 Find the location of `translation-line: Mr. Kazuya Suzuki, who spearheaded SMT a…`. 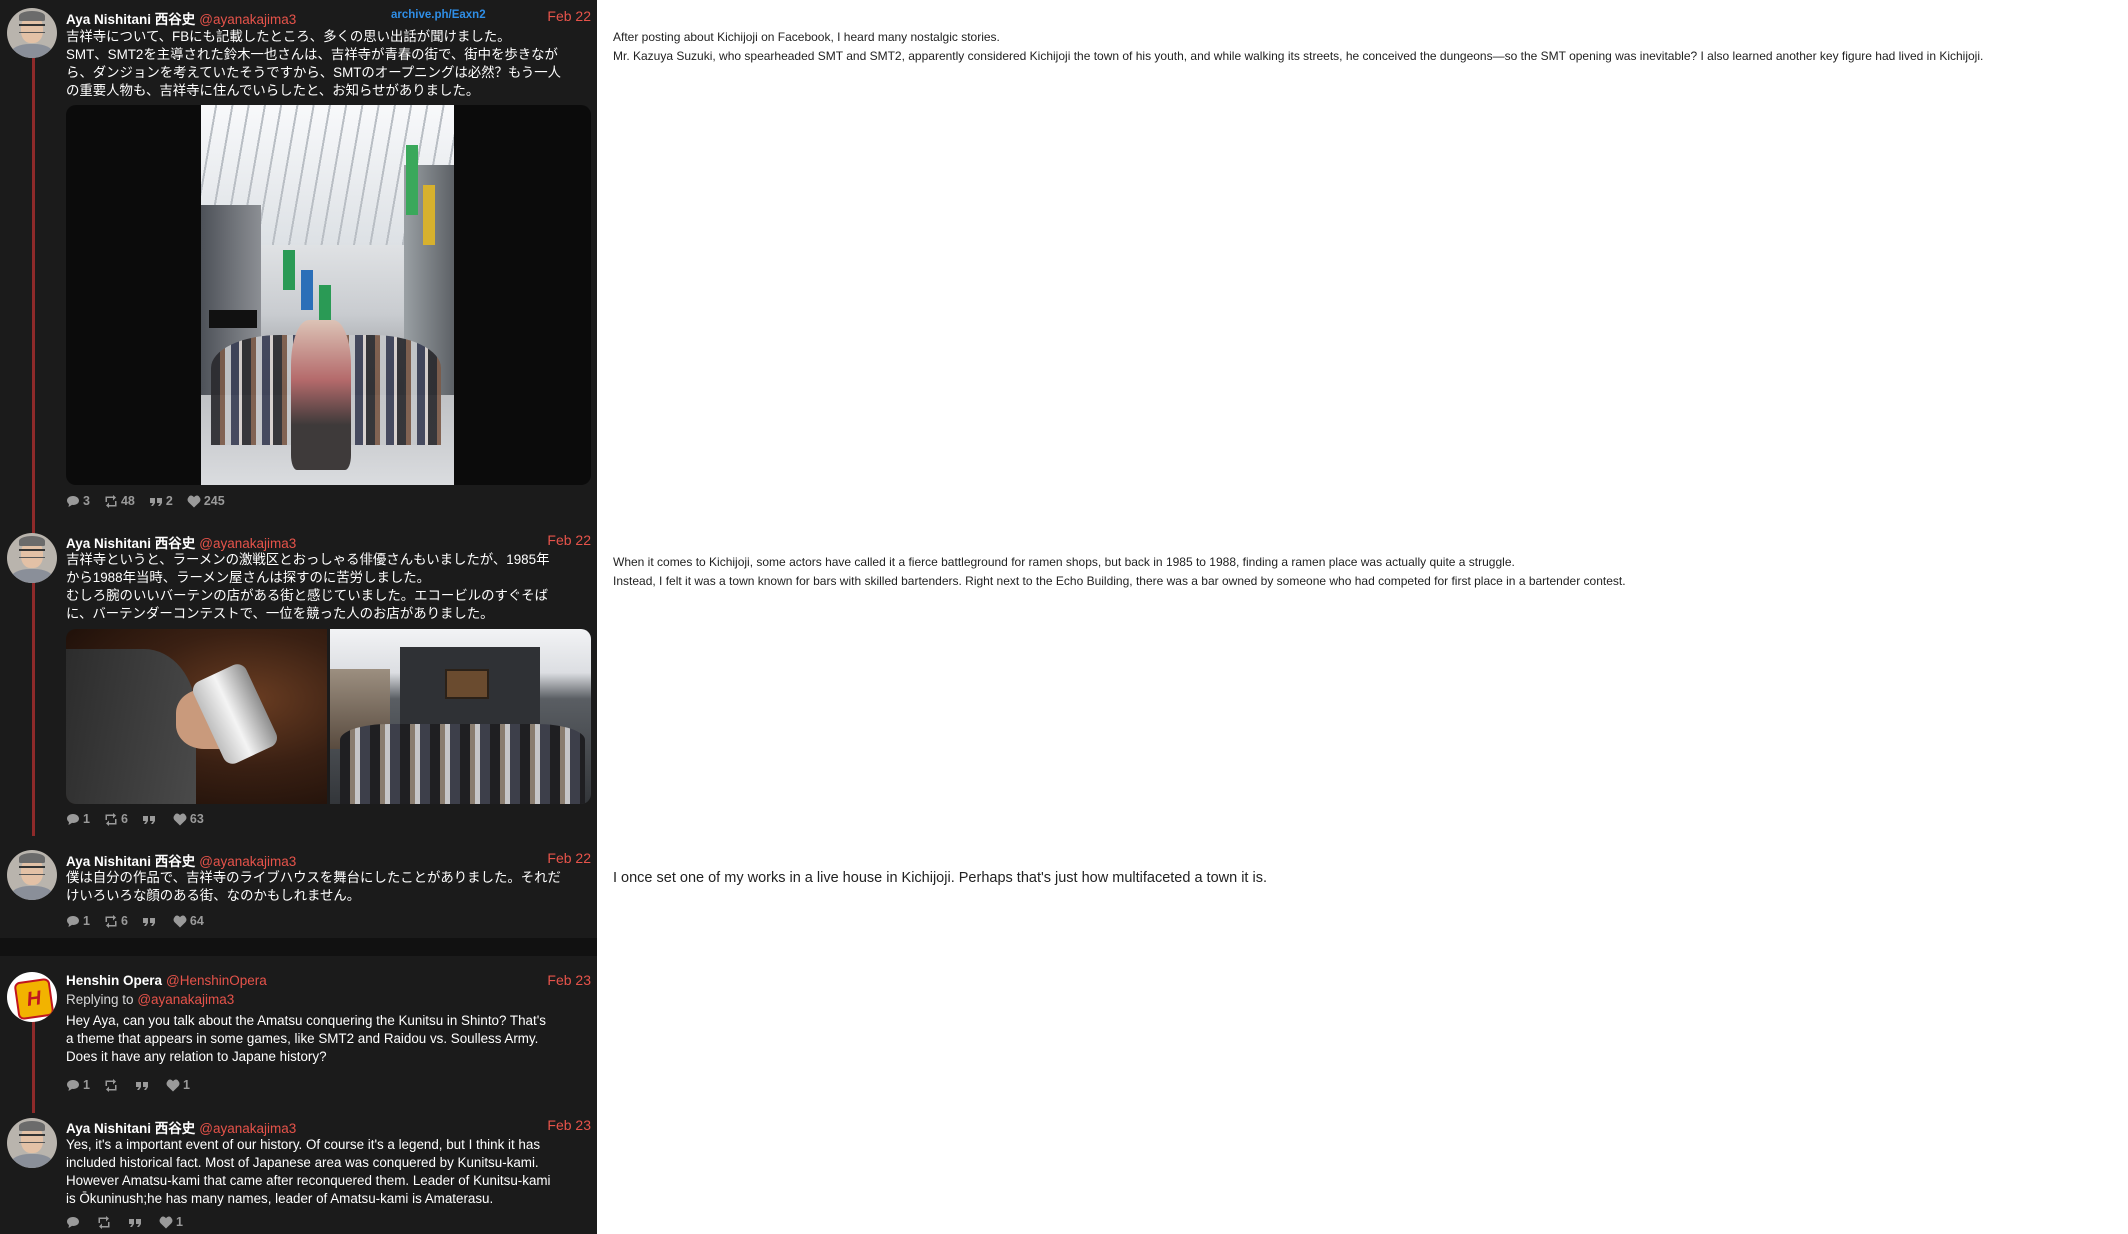

translation-line: Mr. Kazuya Suzuki, who spearheaded SMT a… is located at coordinates (1298, 56).